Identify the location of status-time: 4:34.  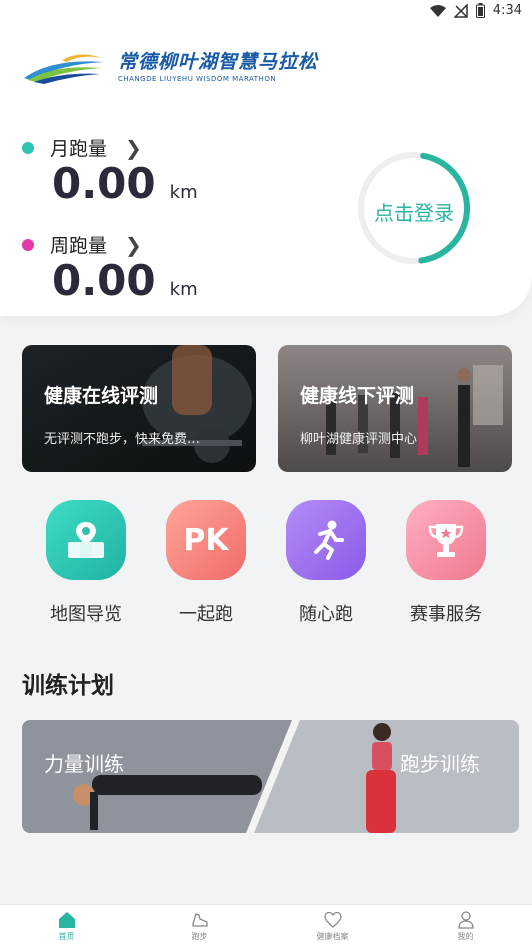
(507, 10).